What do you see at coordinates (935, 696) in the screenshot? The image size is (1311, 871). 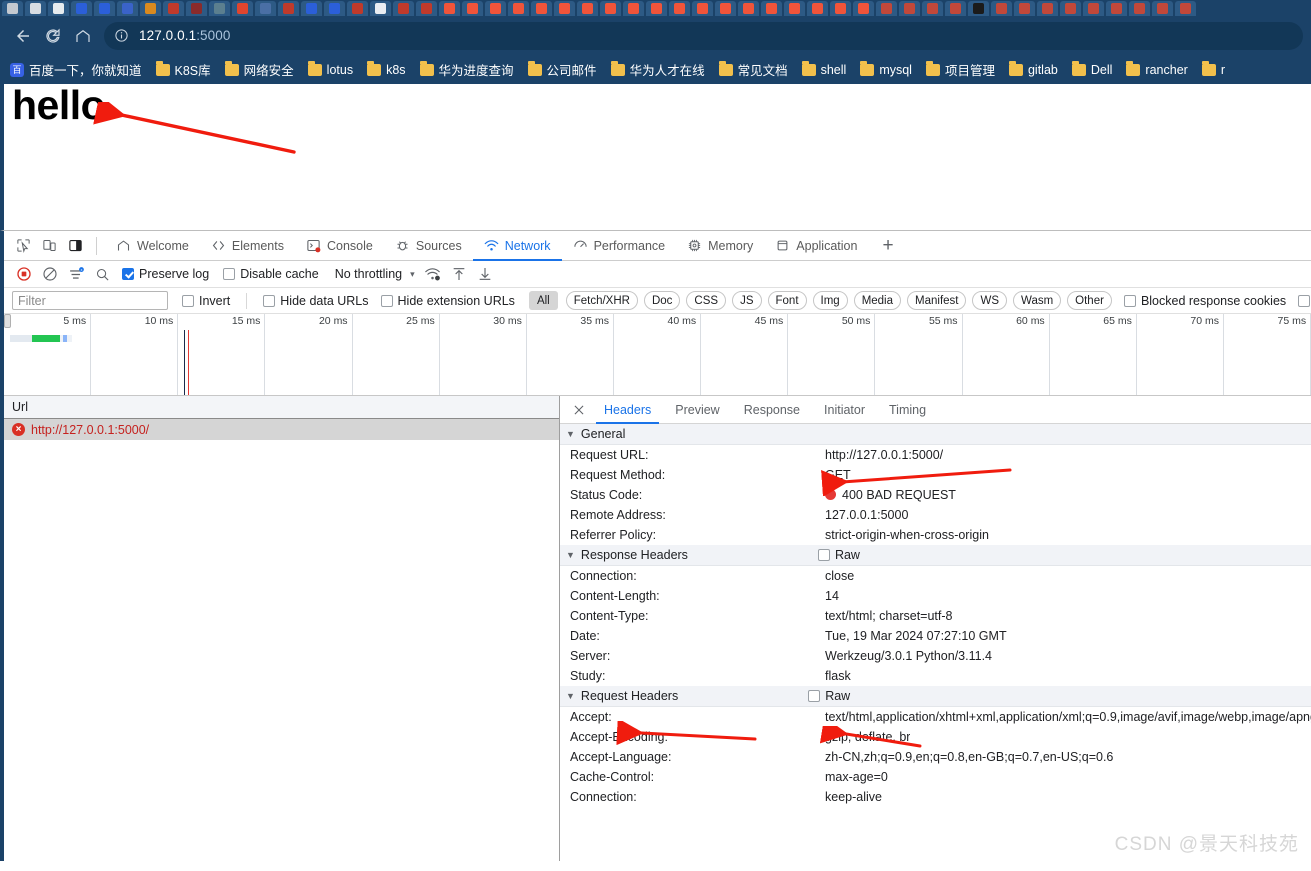 I see `section-header-request-headers: ▼ Request Headers Raw` at bounding box center [935, 696].